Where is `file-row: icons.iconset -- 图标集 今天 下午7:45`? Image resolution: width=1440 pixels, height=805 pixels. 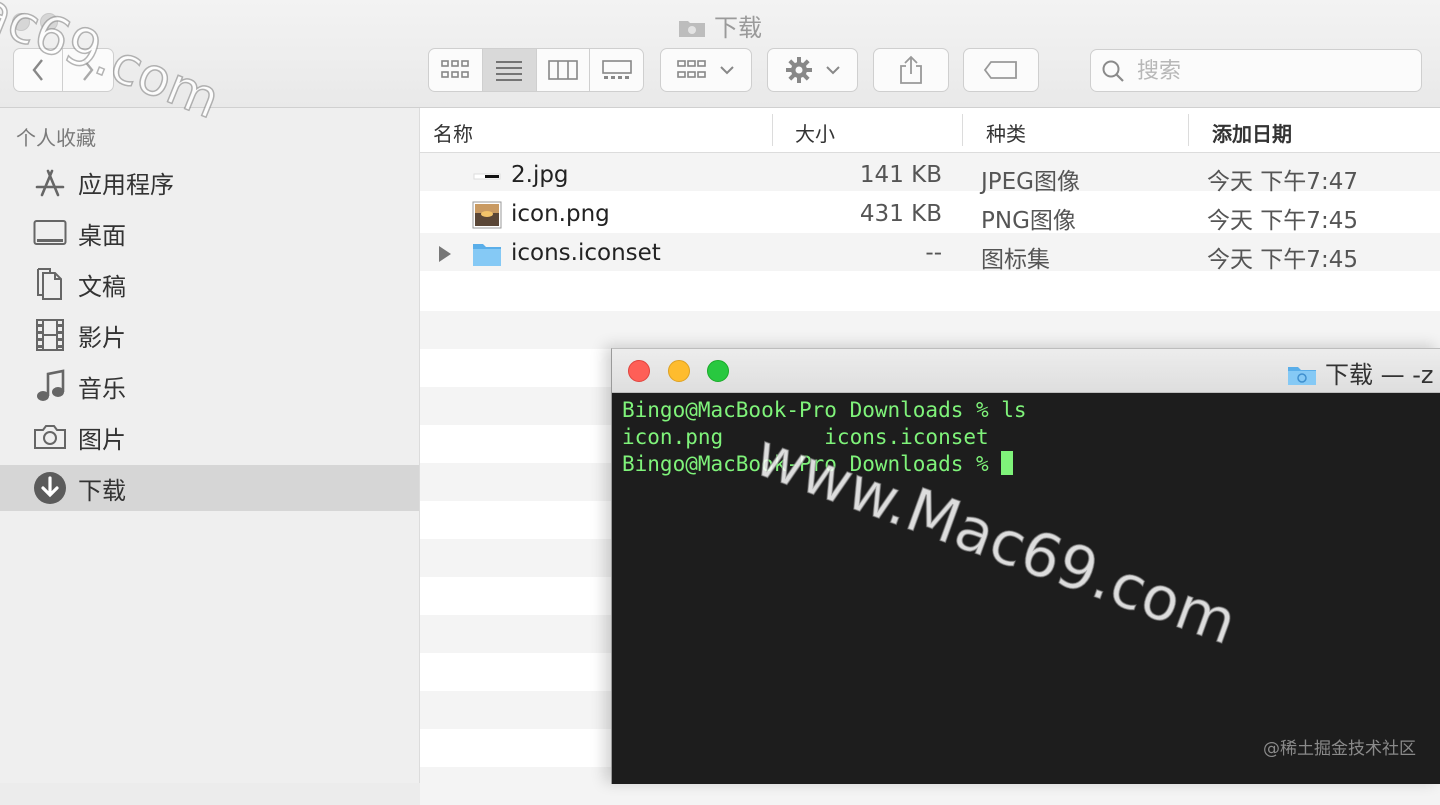 file-row: icons.iconset -- 图标集 今天 下午7:45 is located at coordinates (930, 254).